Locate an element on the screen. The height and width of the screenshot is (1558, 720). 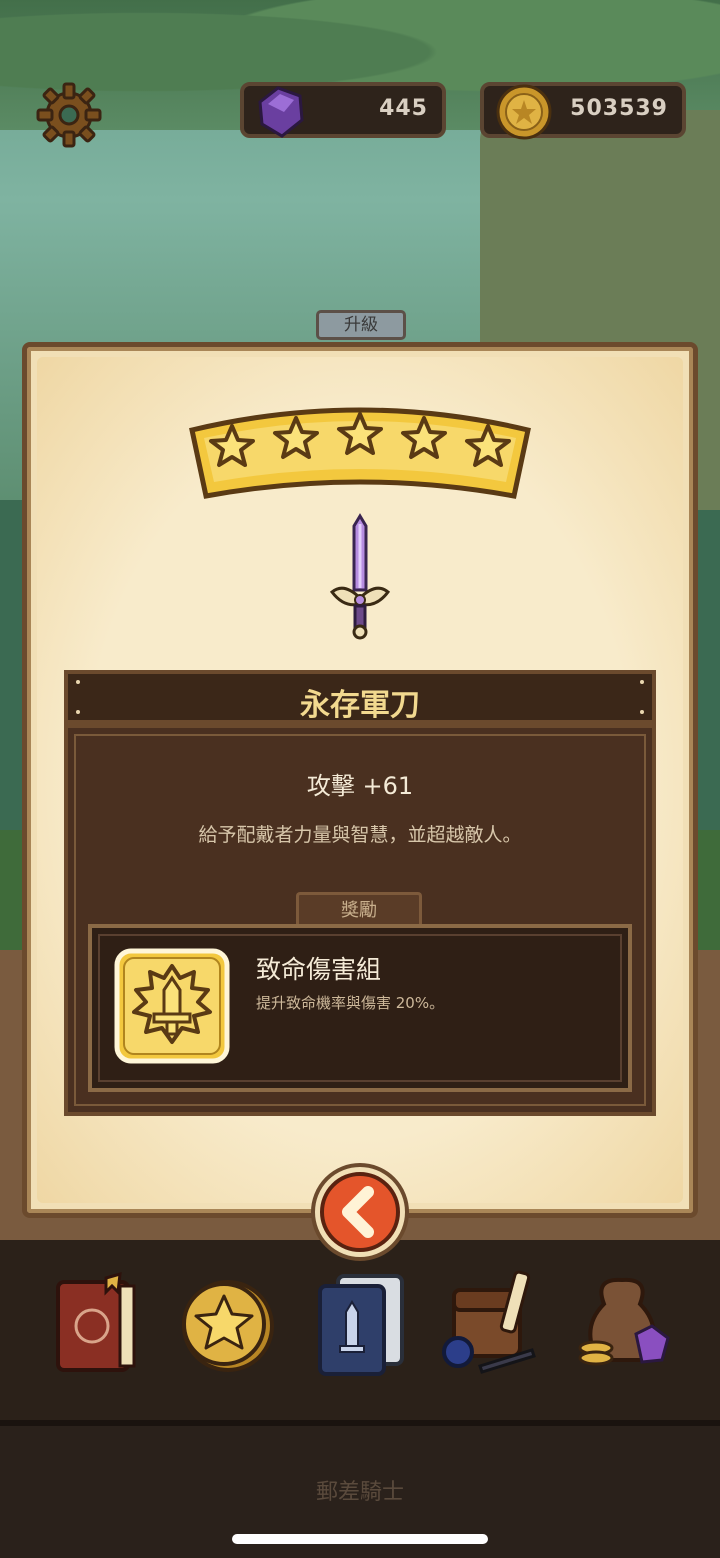
nav-book-button is located at coordinates (96, 1323).